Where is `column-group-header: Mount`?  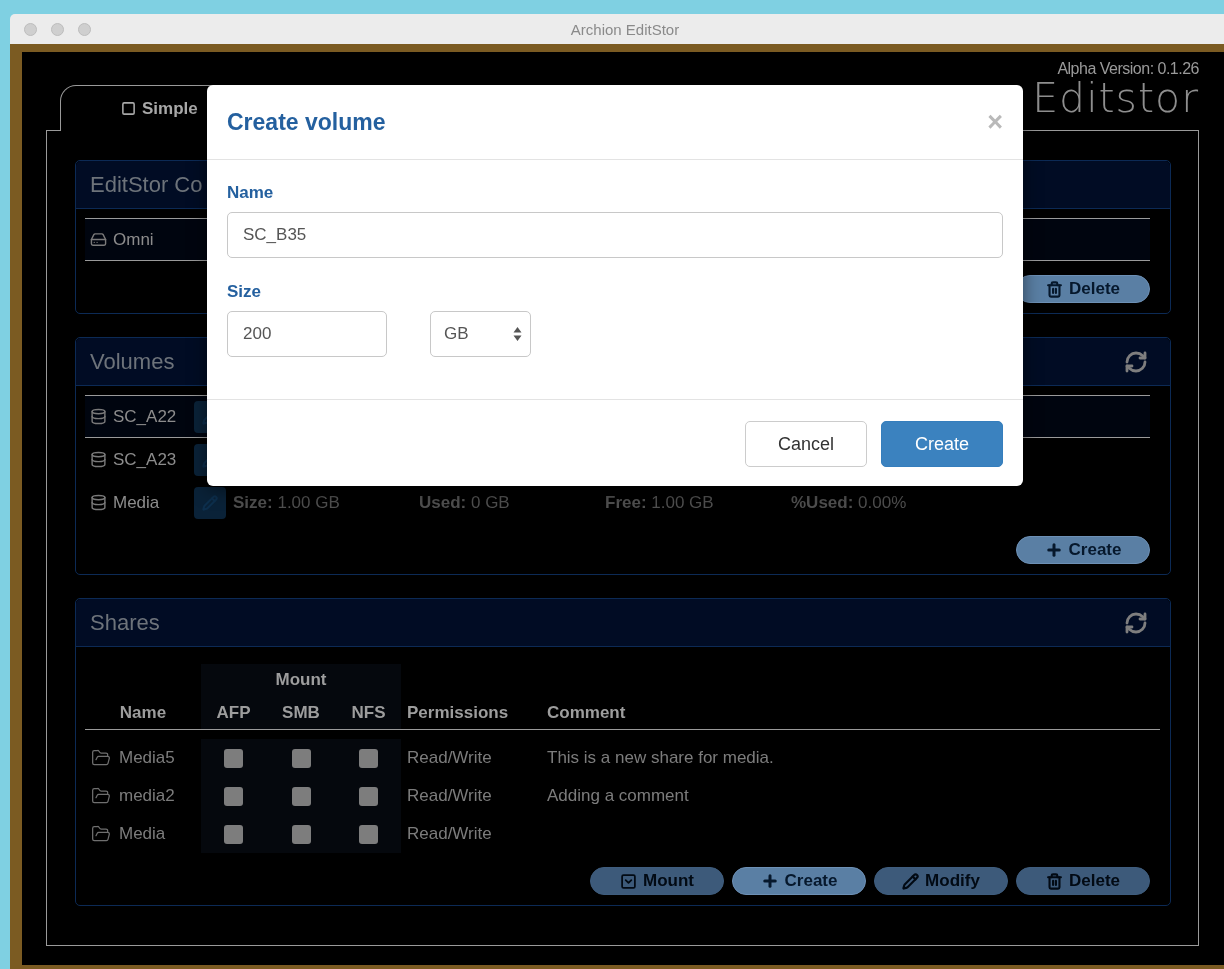
column-group-header: Mount is located at coordinates (301, 680).